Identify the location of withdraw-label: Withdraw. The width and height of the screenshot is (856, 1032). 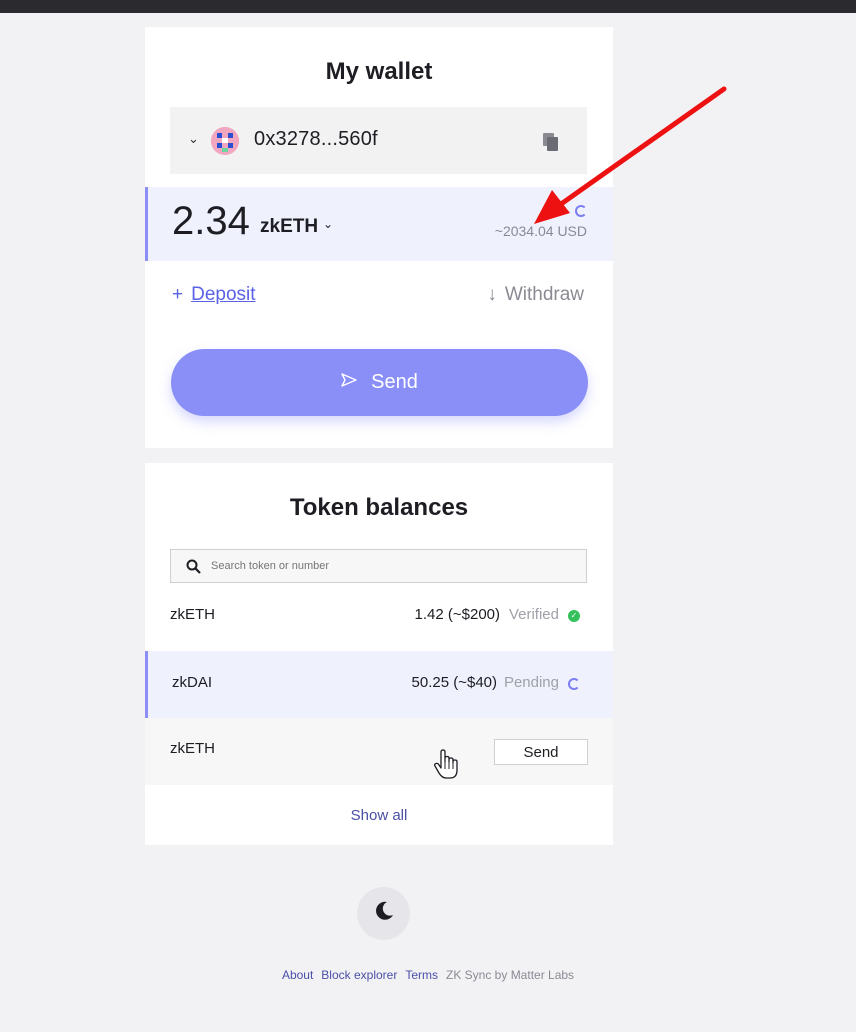
(544, 294).